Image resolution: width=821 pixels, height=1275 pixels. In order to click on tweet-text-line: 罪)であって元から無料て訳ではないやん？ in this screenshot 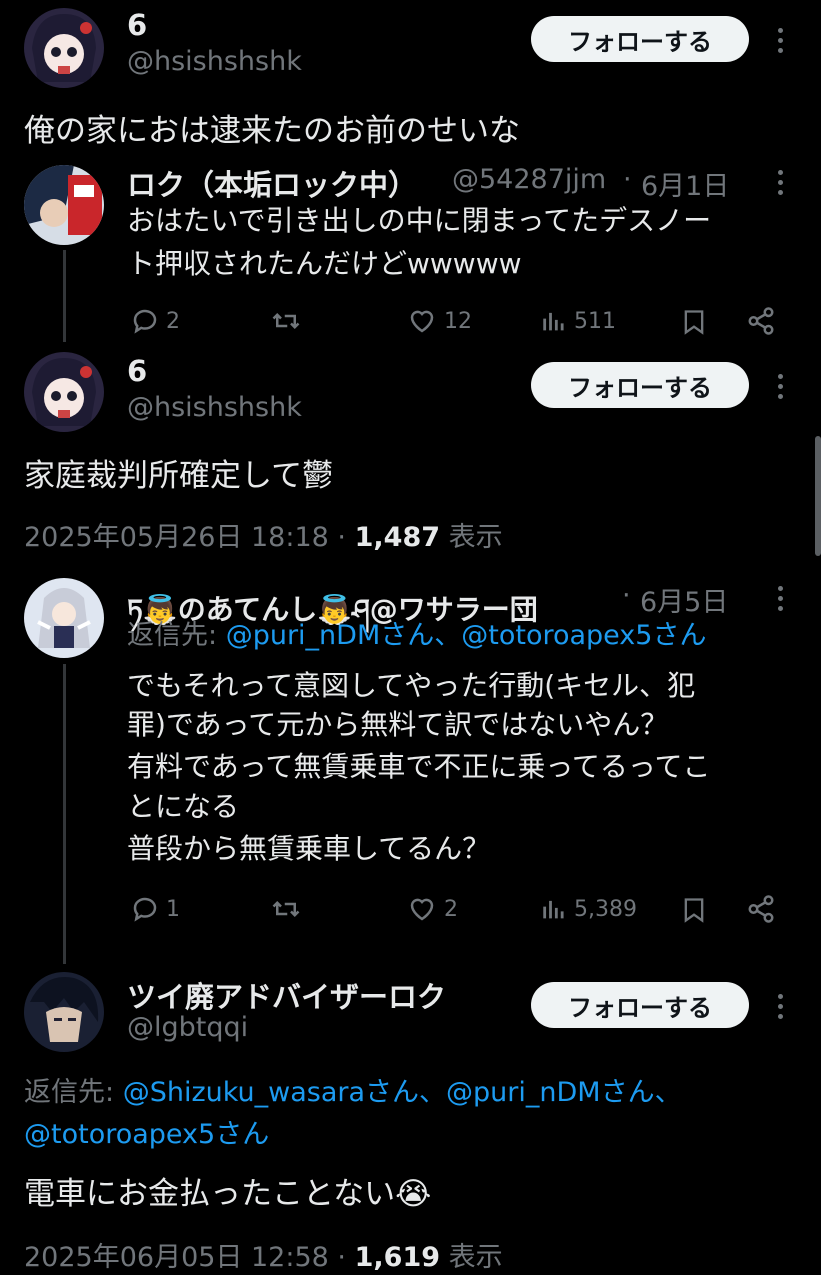, I will do `click(398, 724)`.